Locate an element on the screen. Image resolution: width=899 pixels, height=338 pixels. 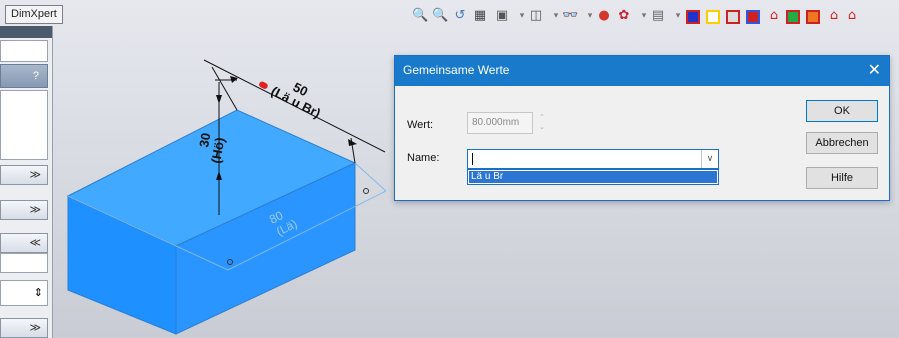
wert-field: 80.000mm is located at coordinates (500, 123).